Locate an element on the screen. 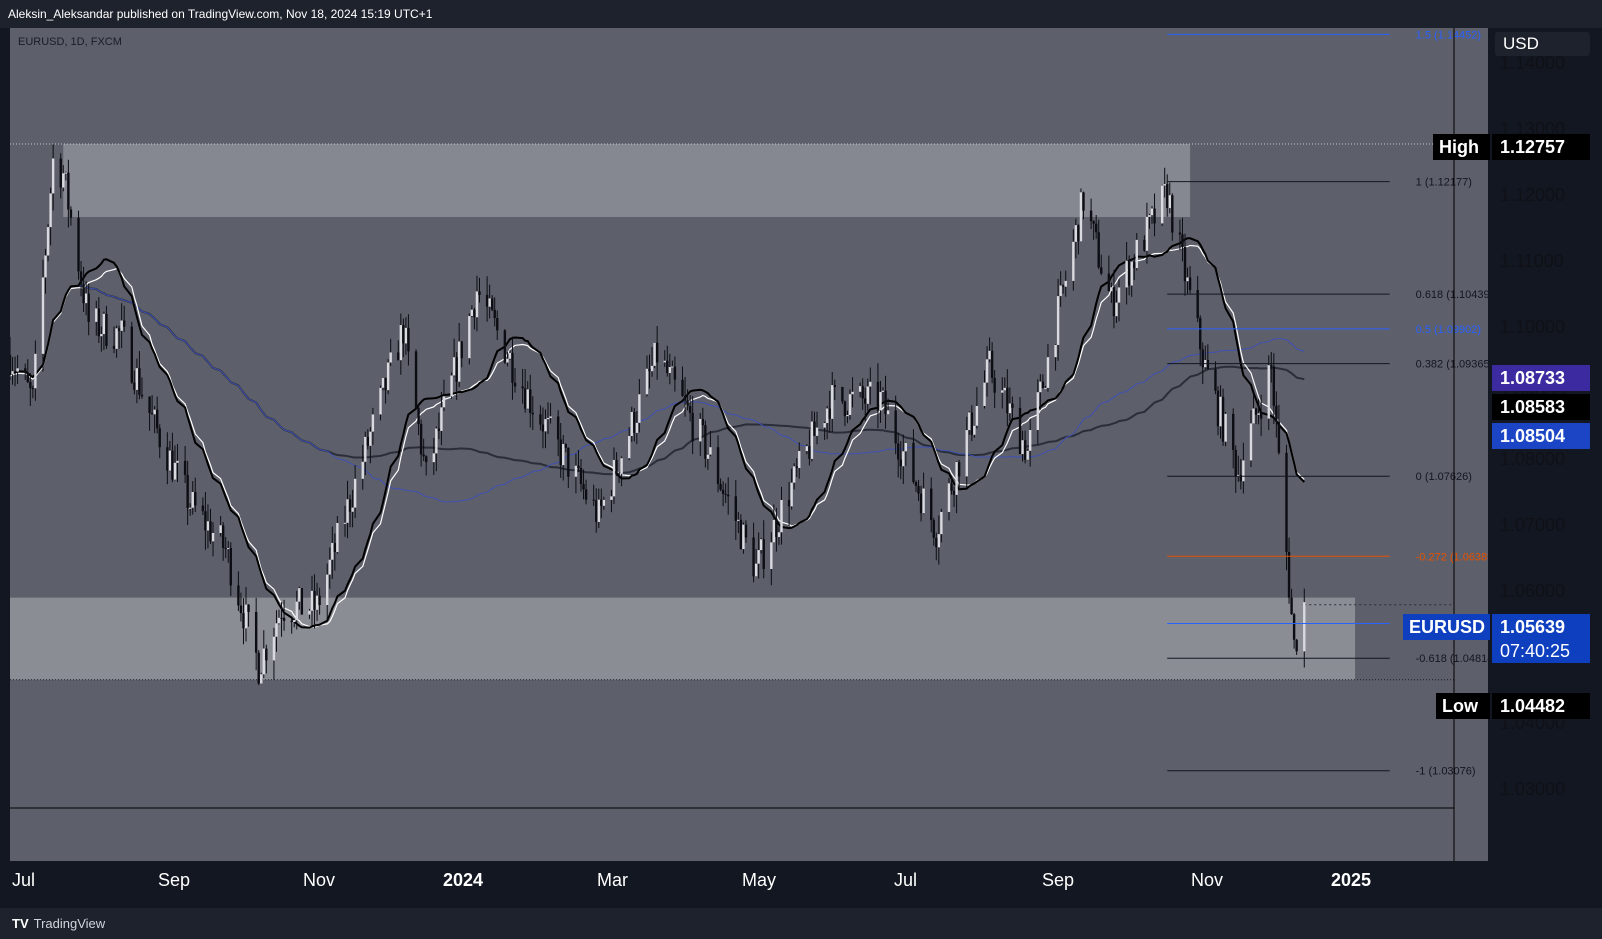 The image size is (1602, 939). demand-zone is located at coordinates (683, 638).